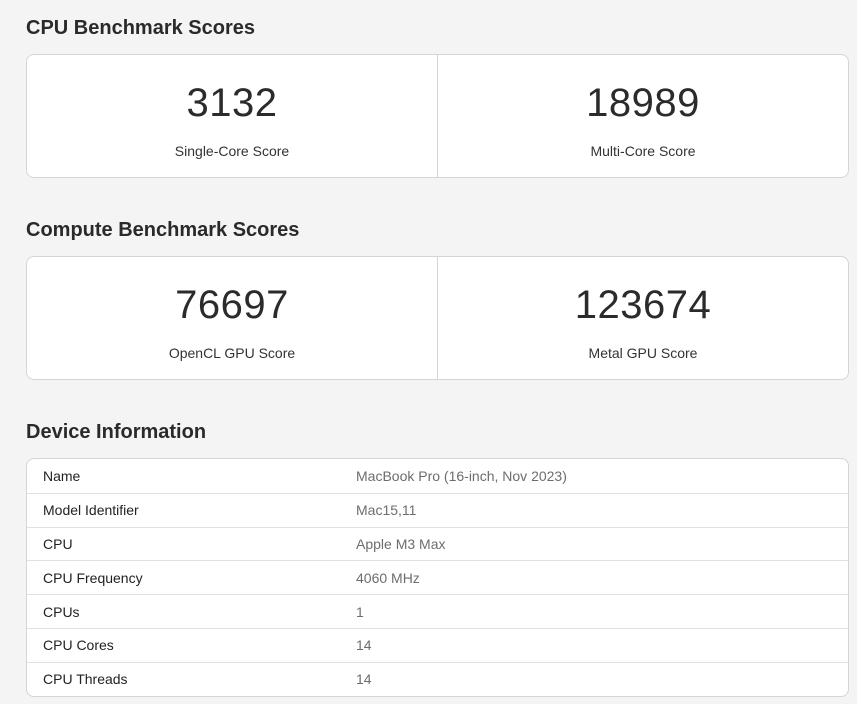  I want to click on row-value-cpu: Apple M3 Max, so click(401, 543).